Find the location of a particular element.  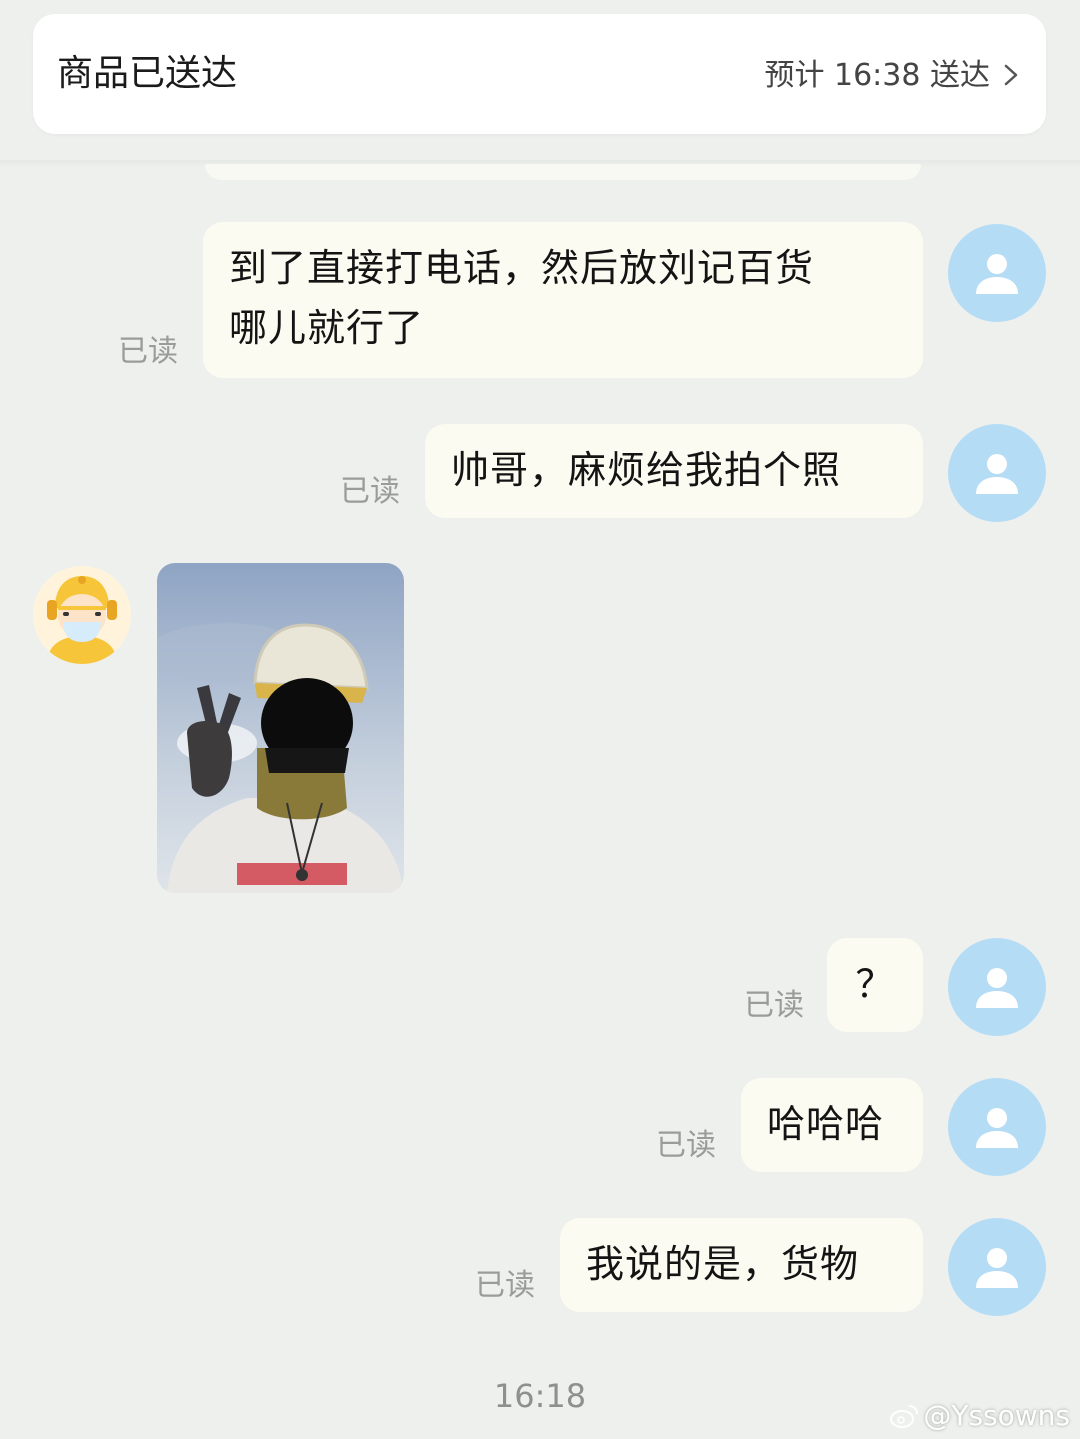

message-text: ？ is located at coordinates (875, 984).